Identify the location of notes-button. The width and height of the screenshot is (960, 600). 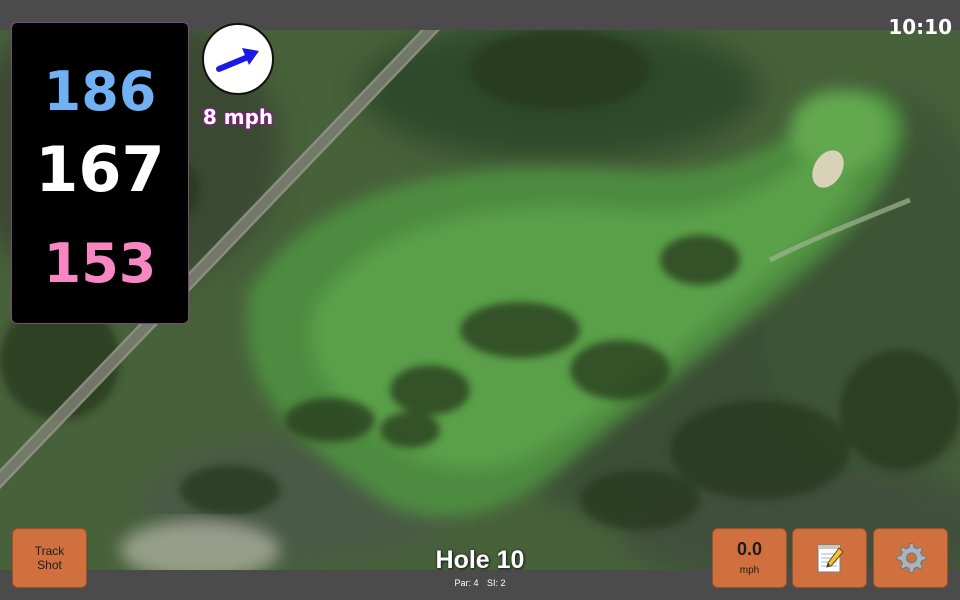
(829, 558).